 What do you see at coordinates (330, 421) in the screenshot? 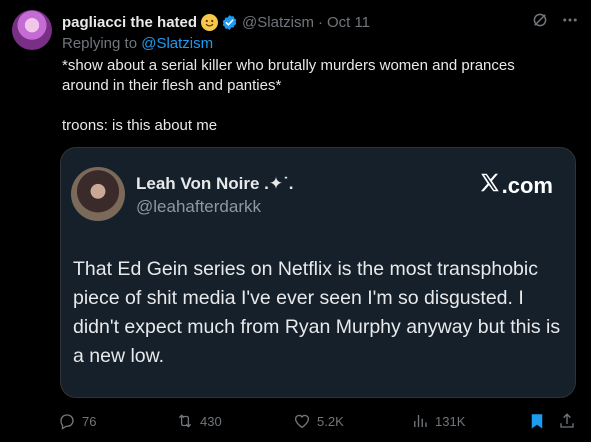
I see `like-count: 5.2K` at bounding box center [330, 421].